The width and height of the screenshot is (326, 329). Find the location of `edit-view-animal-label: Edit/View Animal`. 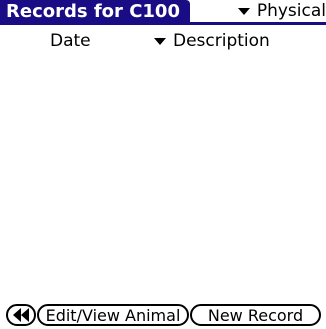

edit-view-animal-label: Edit/View Animal is located at coordinates (113, 315).